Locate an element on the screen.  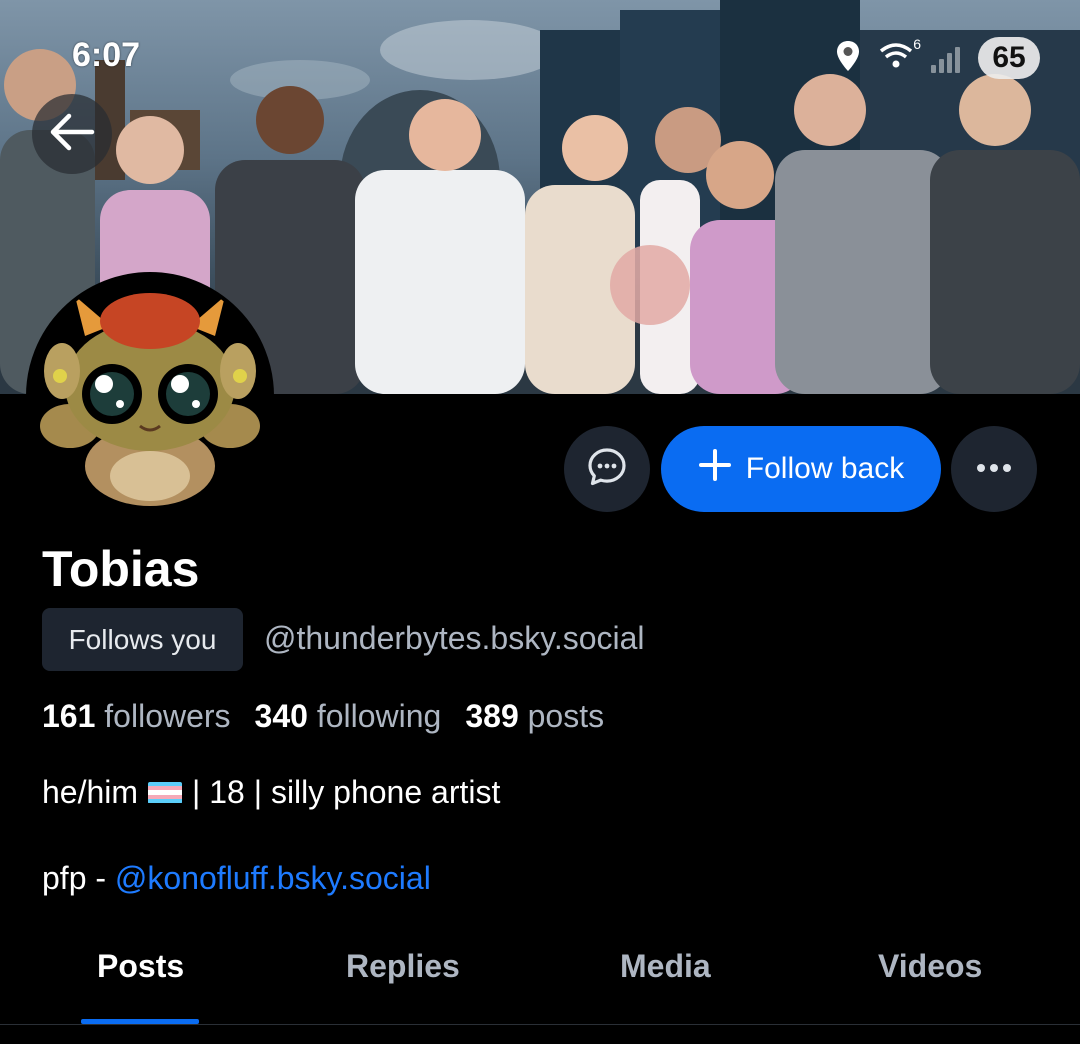
bio-line-1: he/him | 18 | silly phone artist is located at coordinates (271, 792).